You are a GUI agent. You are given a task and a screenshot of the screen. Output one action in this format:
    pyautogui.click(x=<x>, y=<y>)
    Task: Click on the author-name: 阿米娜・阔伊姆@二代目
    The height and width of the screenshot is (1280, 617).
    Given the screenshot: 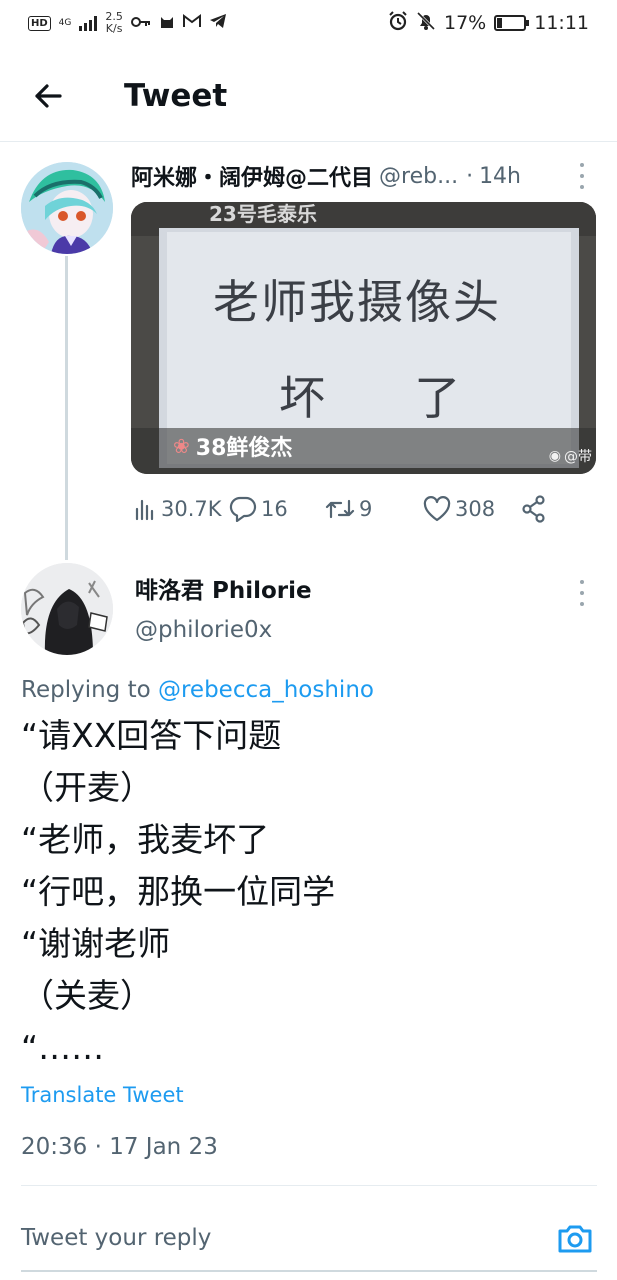 What is the action you would take?
    pyautogui.click(x=252, y=176)
    